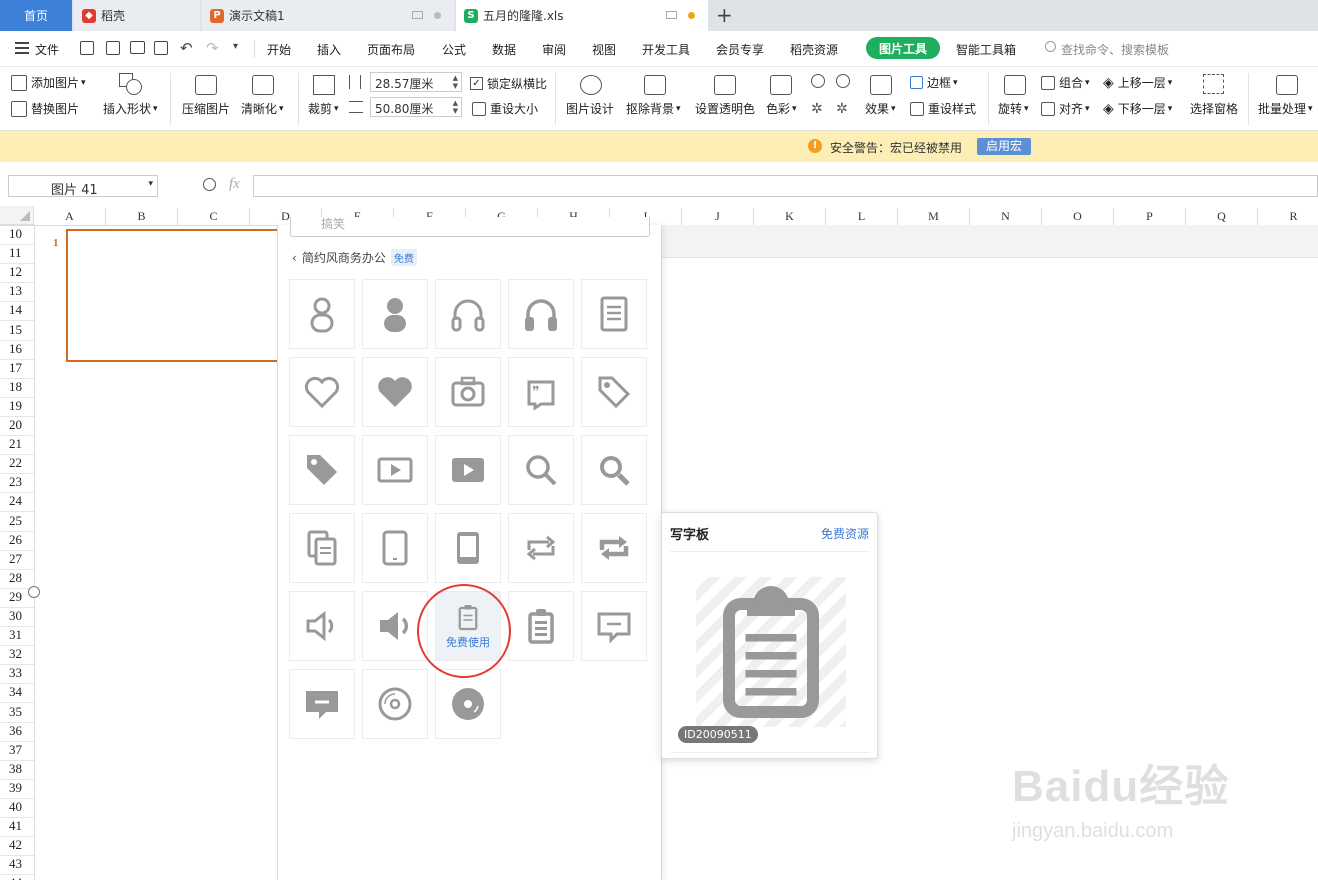 This screenshot has width=1318, height=880. I want to click on menu-member: 会员专享, so click(740, 49).